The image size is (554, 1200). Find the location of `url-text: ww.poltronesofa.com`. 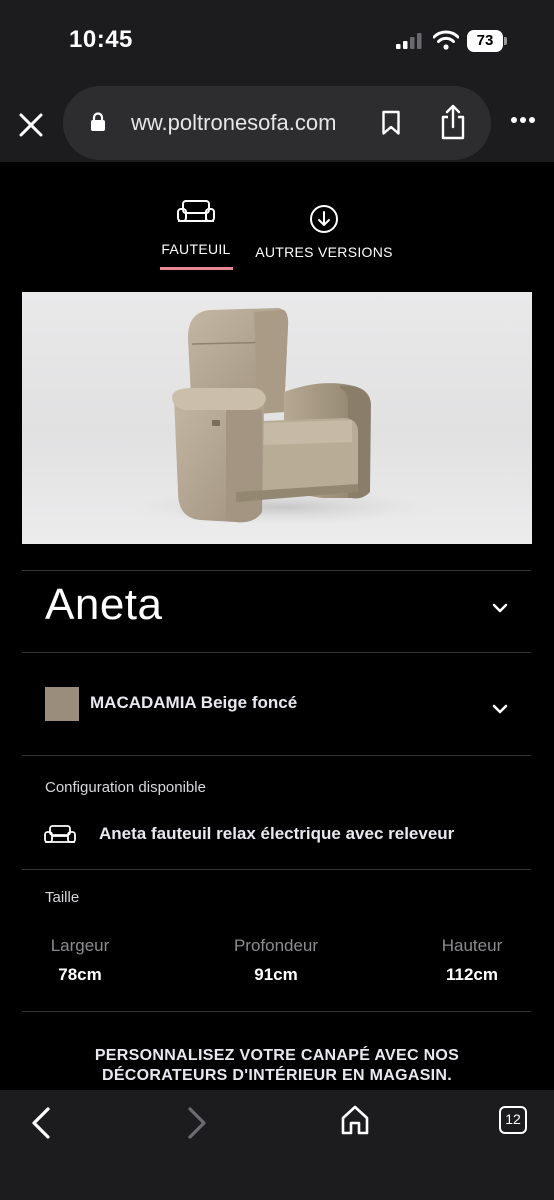

url-text: ww.poltronesofa.com is located at coordinates (233, 123).